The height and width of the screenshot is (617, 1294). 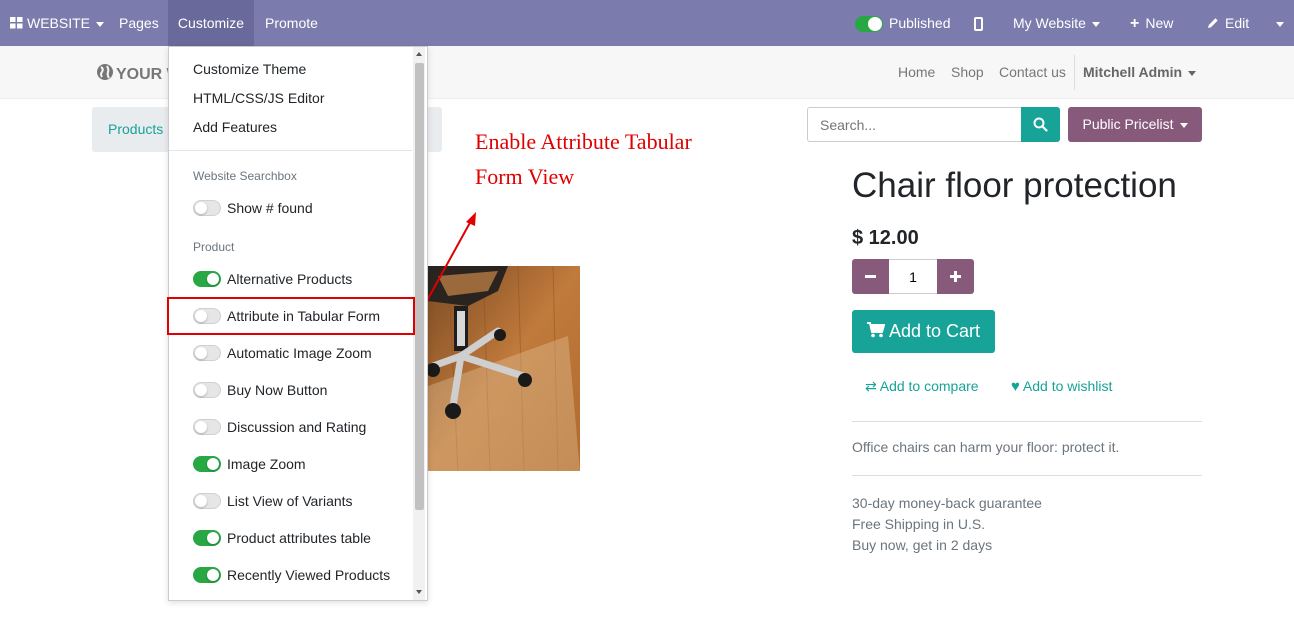 I want to click on promote-menu: Promote, so click(x=291, y=23).